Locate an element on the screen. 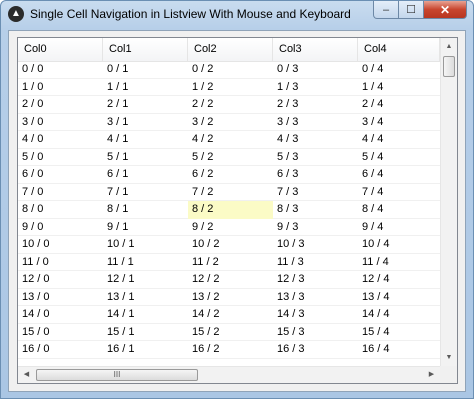 The height and width of the screenshot is (399, 474). table-cell: 9 / 4 is located at coordinates (399, 228).